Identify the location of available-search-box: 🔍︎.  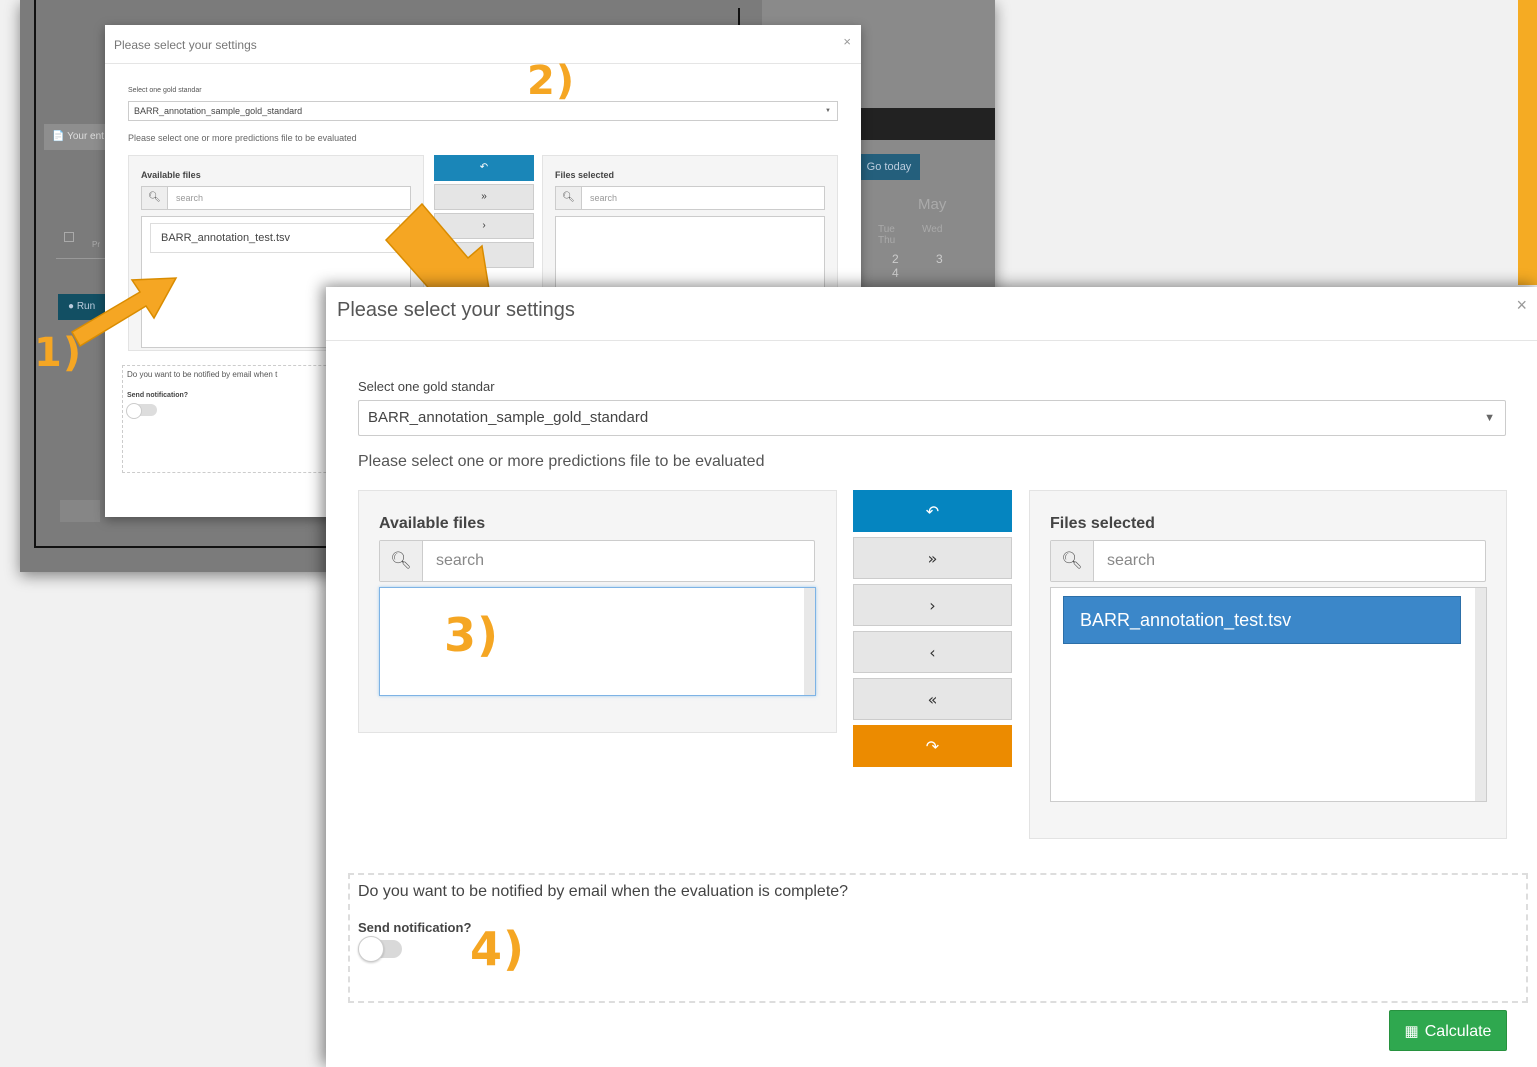
(597, 561).